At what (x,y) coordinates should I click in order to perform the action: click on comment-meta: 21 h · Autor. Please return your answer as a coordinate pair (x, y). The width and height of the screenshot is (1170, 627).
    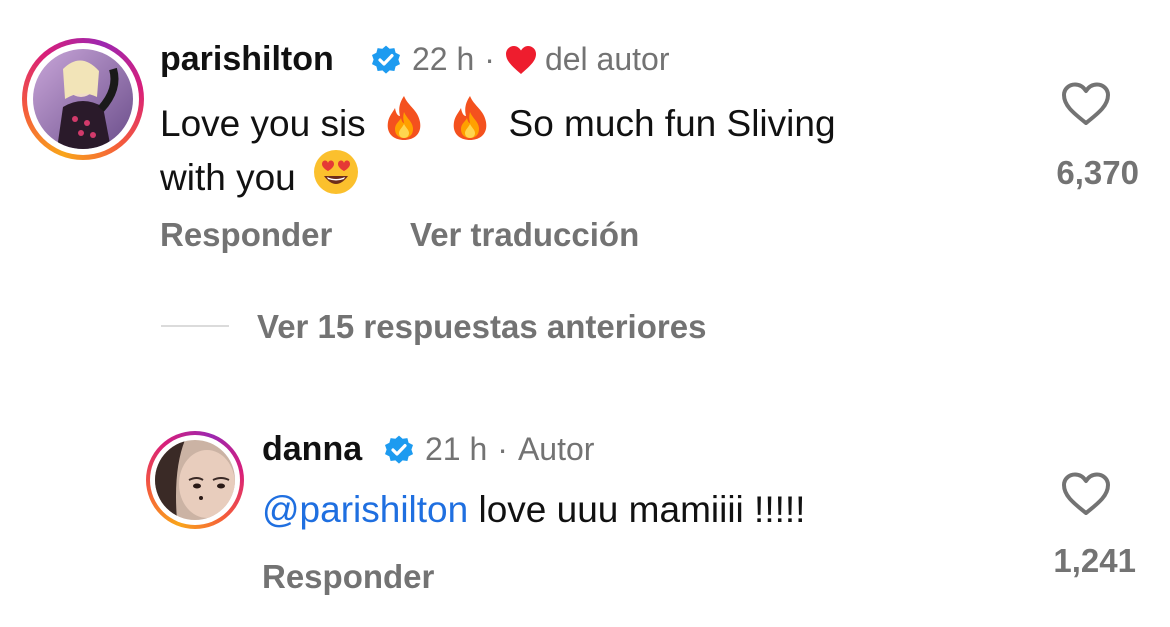
    Looking at the image, I should click on (509, 449).